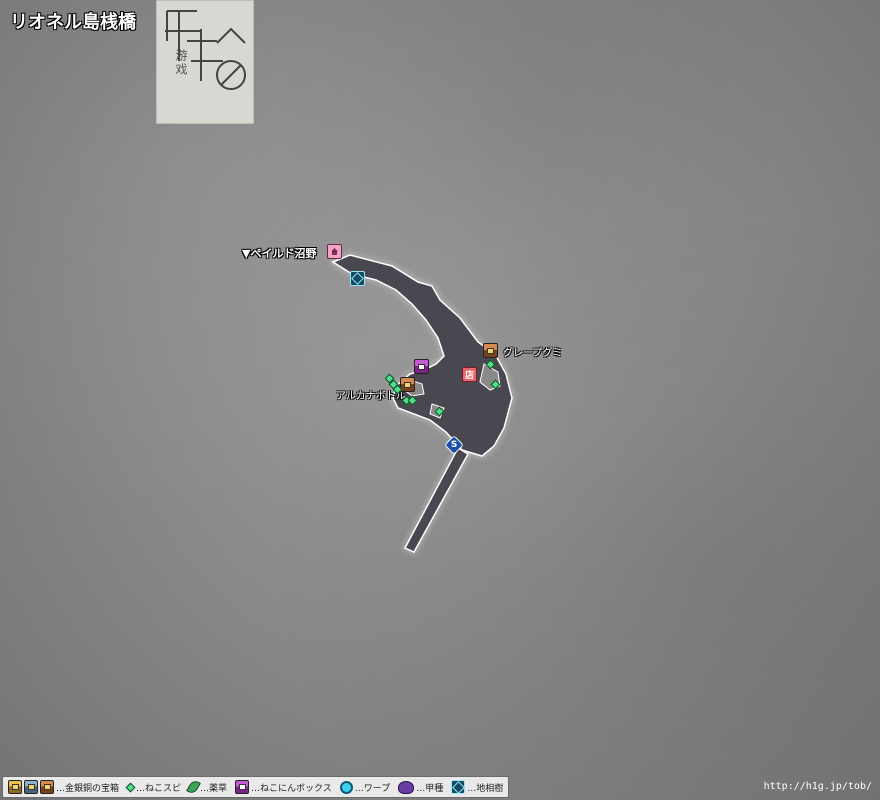 The width and height of the screenshot is (880, 800). I want to click on legend-neko-text: …ねこスピ, so click(159, 788).